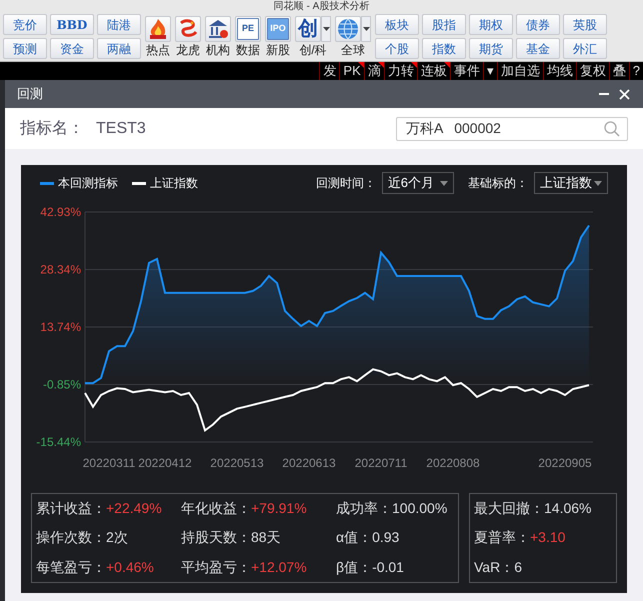 This screenshot has height=601, width=643. I want to click on stat-value: +12.07%, so click(279, 567).